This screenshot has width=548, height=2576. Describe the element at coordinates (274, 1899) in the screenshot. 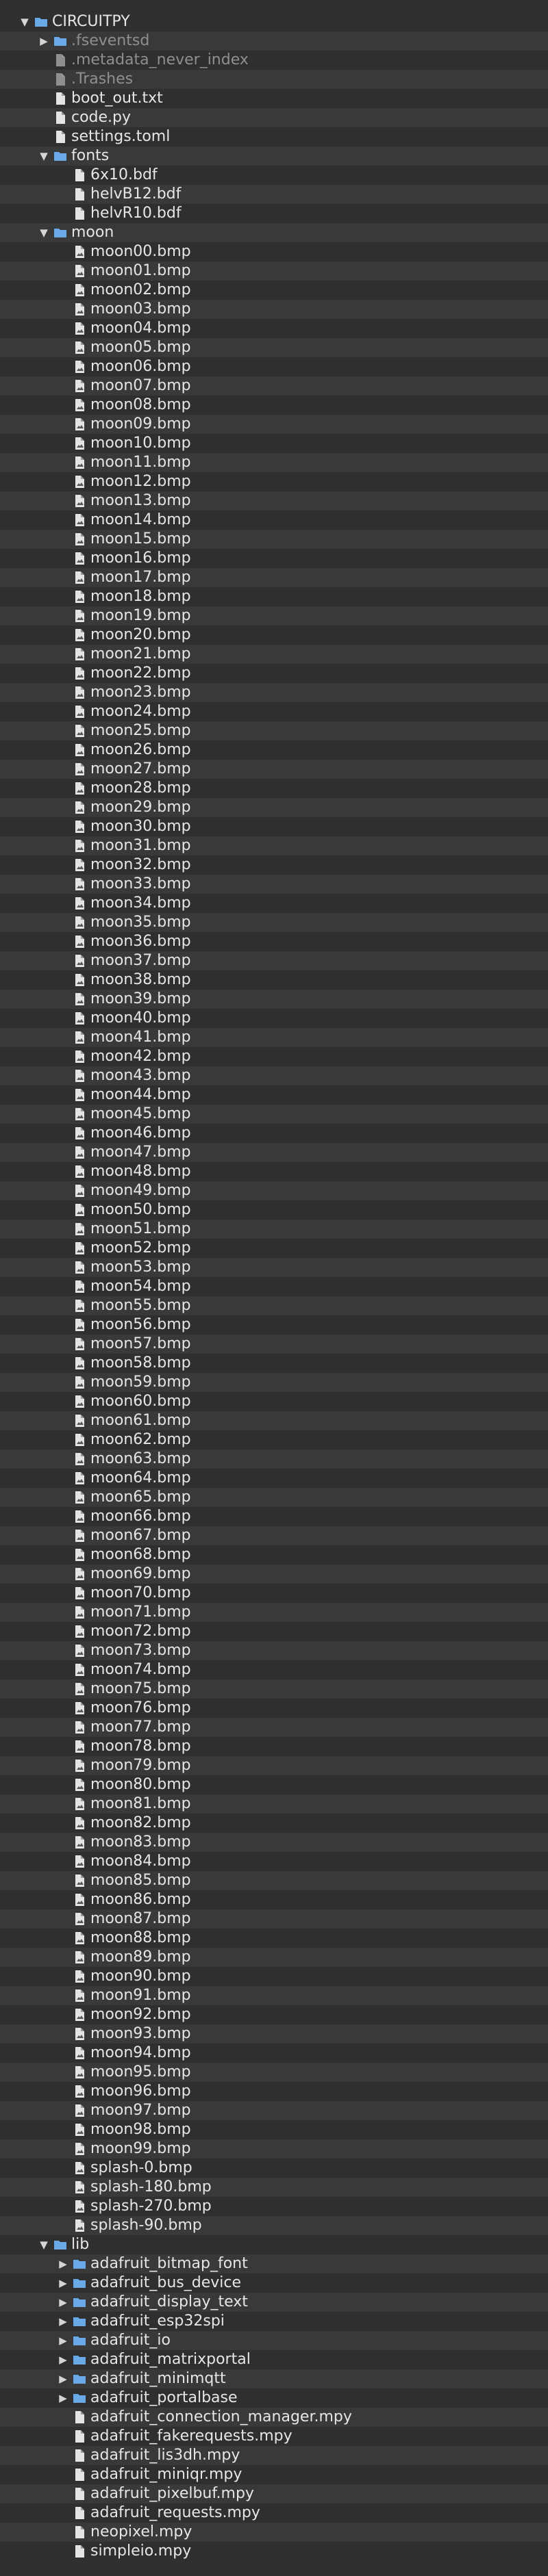

I see `file-row: moon86.bmp` at that location.